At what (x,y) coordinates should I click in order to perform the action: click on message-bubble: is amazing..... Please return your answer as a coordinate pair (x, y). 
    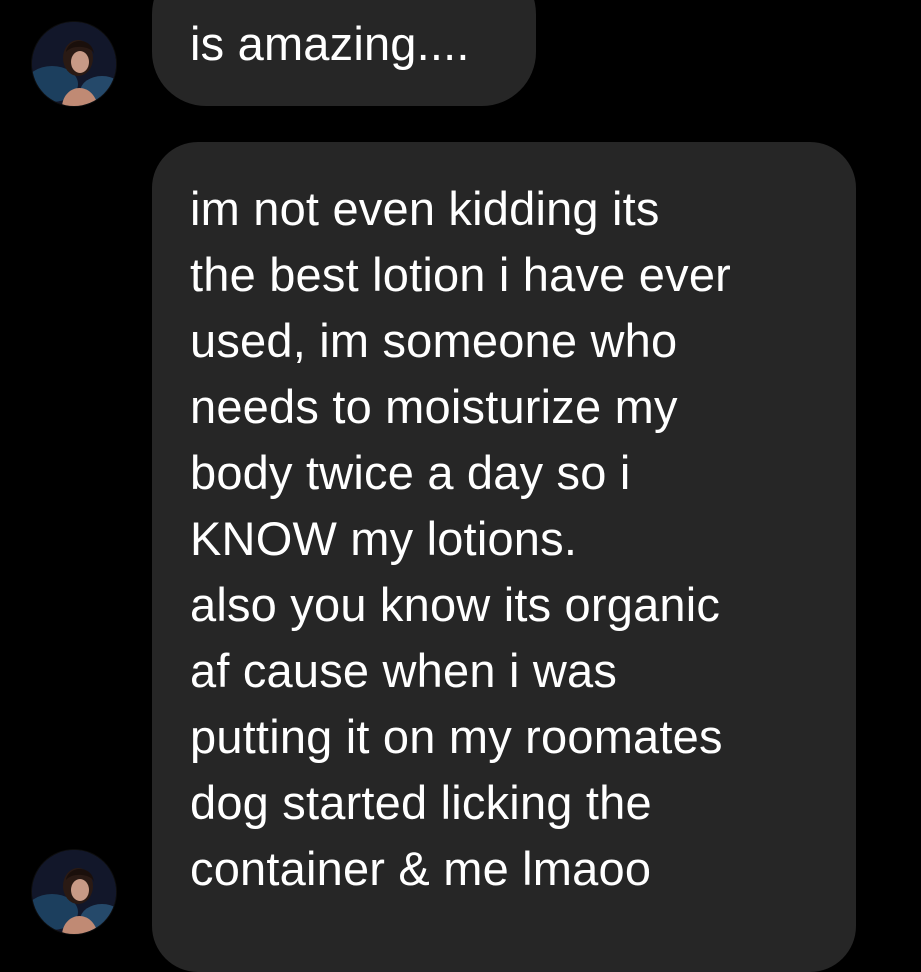
    Looking at the image, I should click on (344, 53).